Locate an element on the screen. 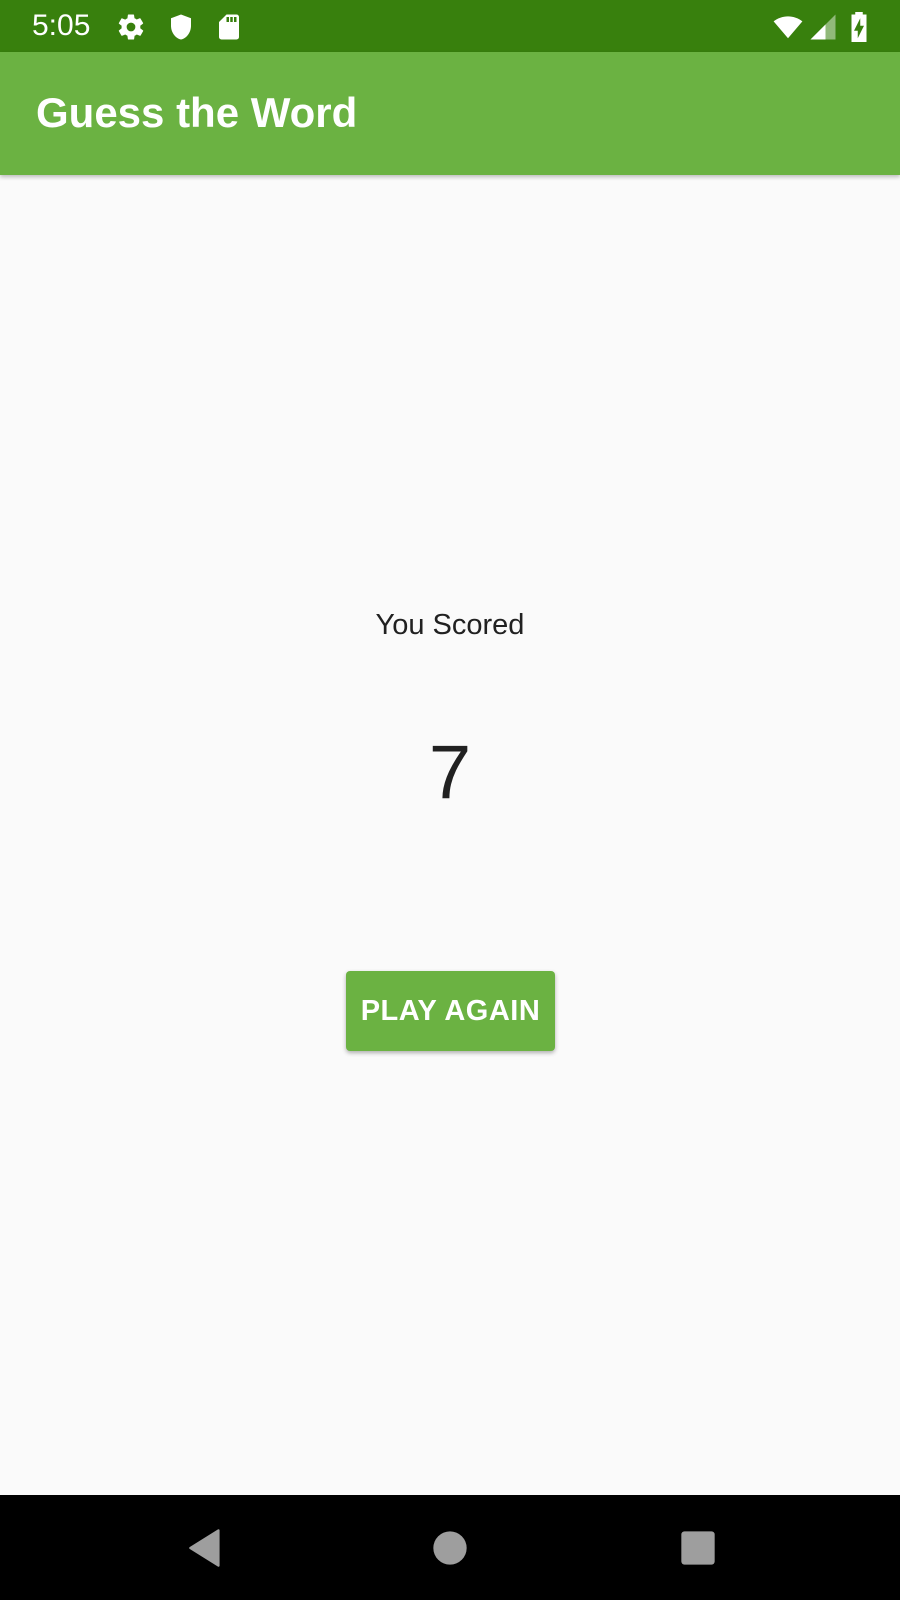  app-bar: Guess the Word is located at coordinates (450, 113).